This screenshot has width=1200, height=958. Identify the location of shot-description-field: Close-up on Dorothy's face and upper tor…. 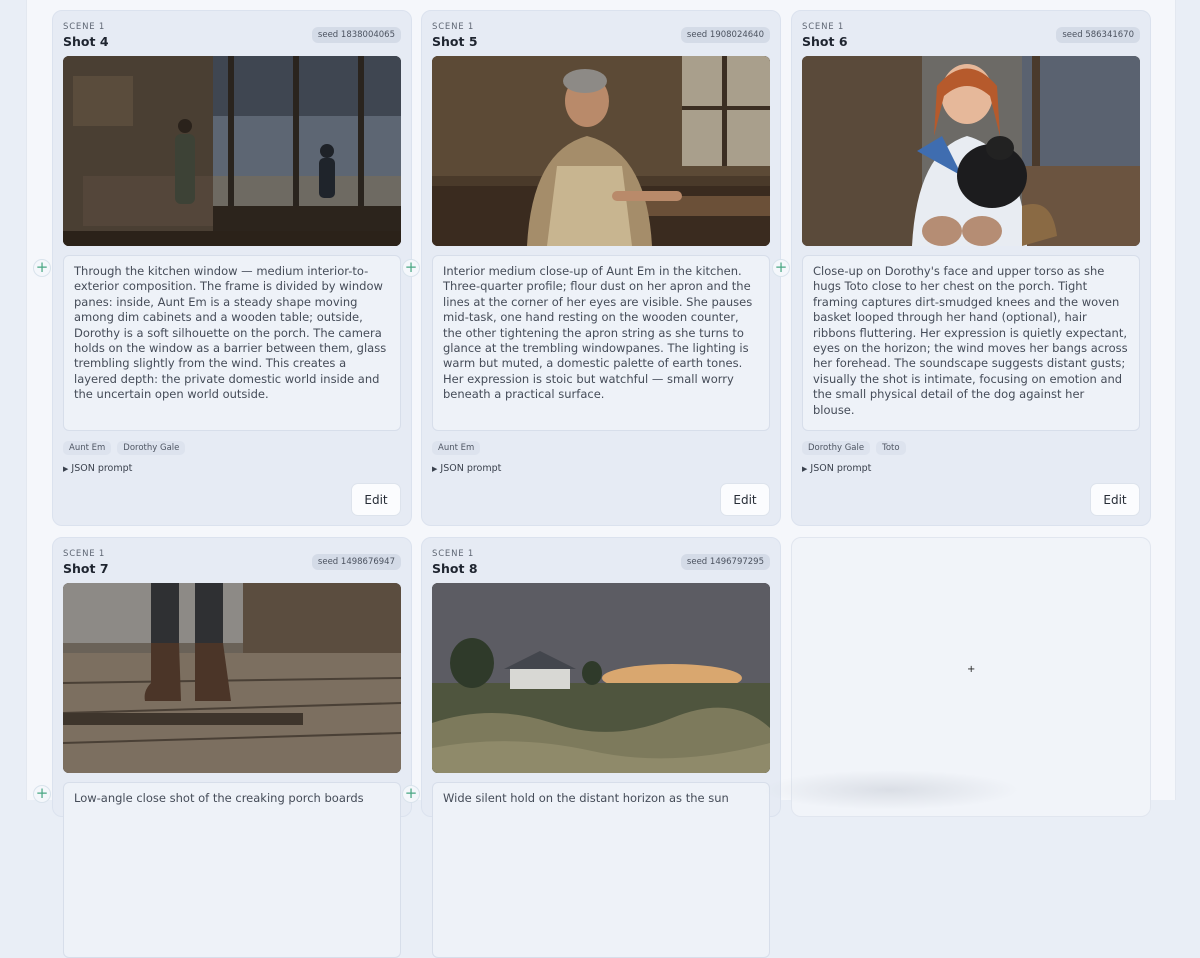
(971, 343).